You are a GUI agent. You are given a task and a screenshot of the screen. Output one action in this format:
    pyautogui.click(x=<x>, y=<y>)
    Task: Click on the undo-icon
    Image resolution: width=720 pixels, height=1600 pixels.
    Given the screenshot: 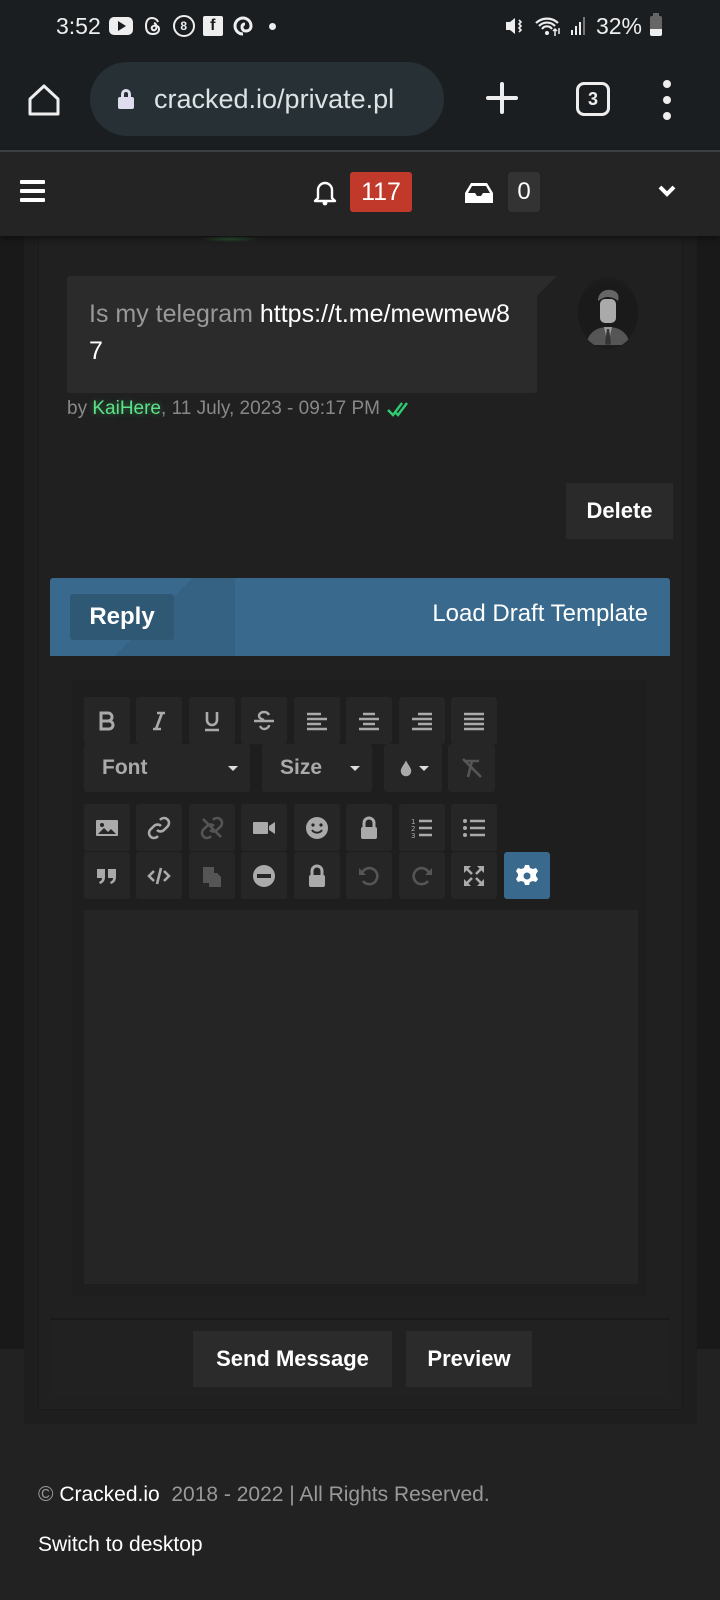 What is the action you would take?
    pyautogui.click(x=369, y=875)
    